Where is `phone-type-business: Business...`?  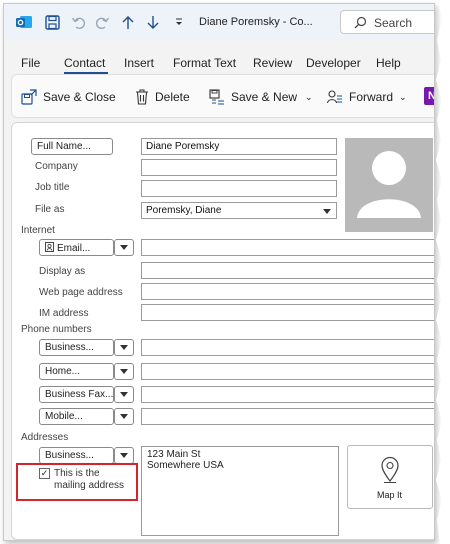
phone-type-business: Business... is located at coordinates (76, 347).